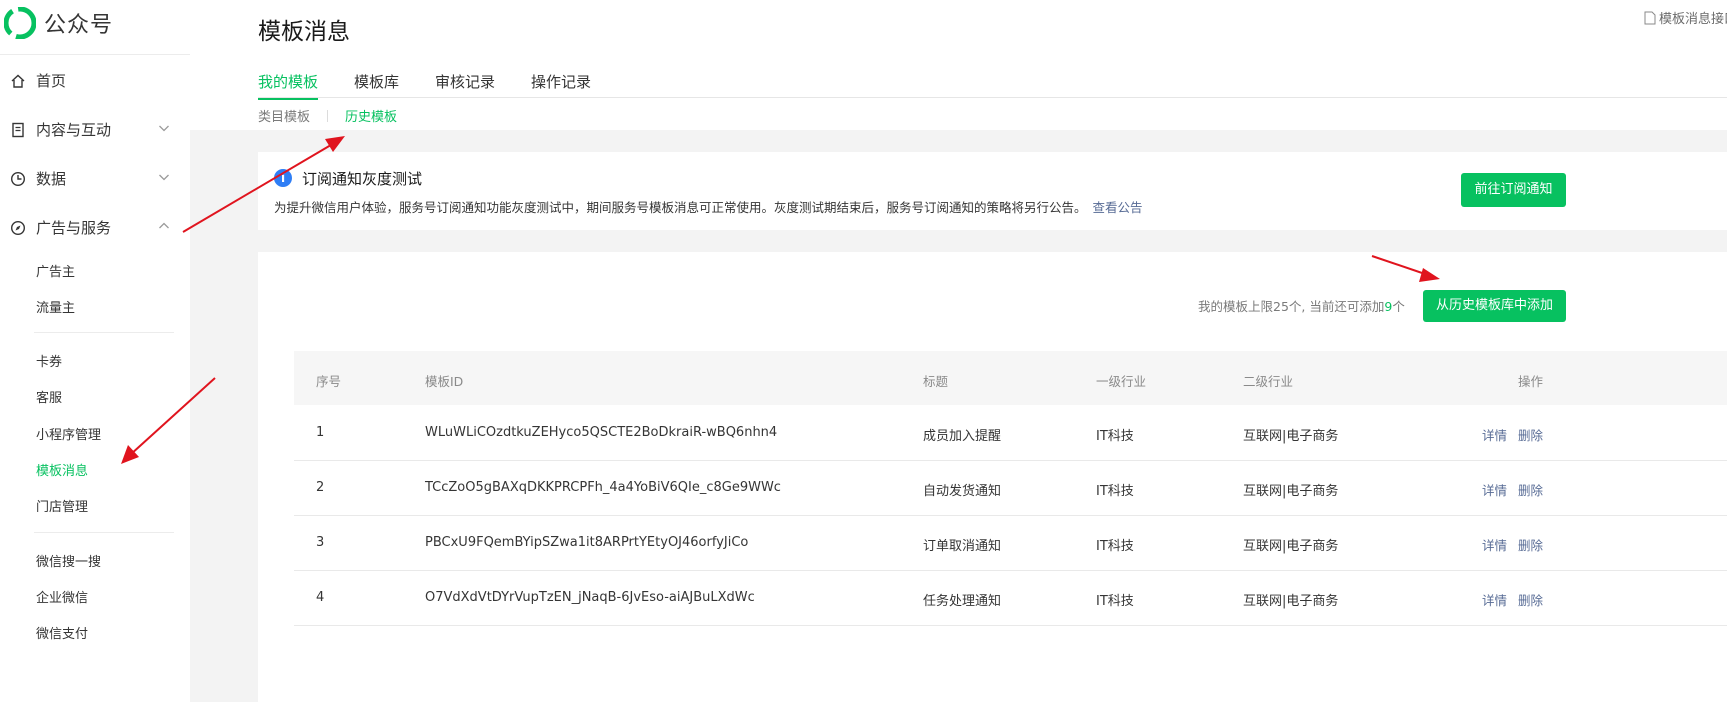 The height and width of the screenshot is (712, 1727). Describe the element at coordinates (79, 25) in the screenshot. I see `app-name: 公众号` at that location.